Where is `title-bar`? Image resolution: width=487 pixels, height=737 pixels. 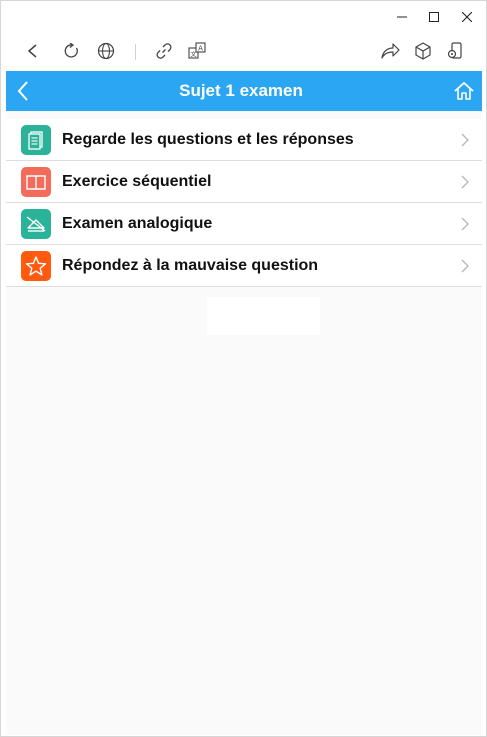
title-bar is located at coordinates (243, 17).